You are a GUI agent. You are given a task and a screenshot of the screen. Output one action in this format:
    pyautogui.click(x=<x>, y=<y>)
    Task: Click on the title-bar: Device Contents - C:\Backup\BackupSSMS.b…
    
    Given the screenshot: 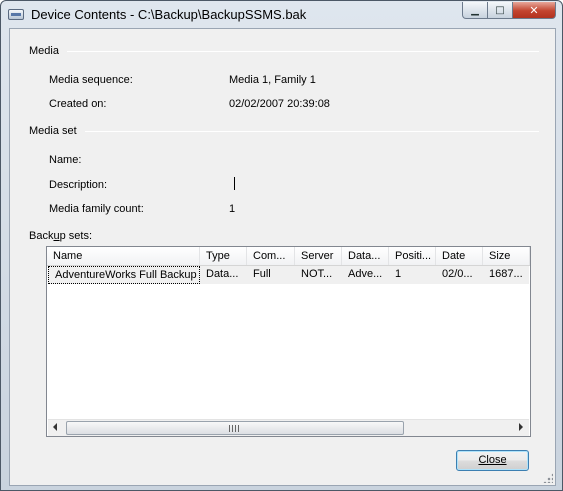 What is the action you would take?
    pyautogui.click(x=281, y=14)
    